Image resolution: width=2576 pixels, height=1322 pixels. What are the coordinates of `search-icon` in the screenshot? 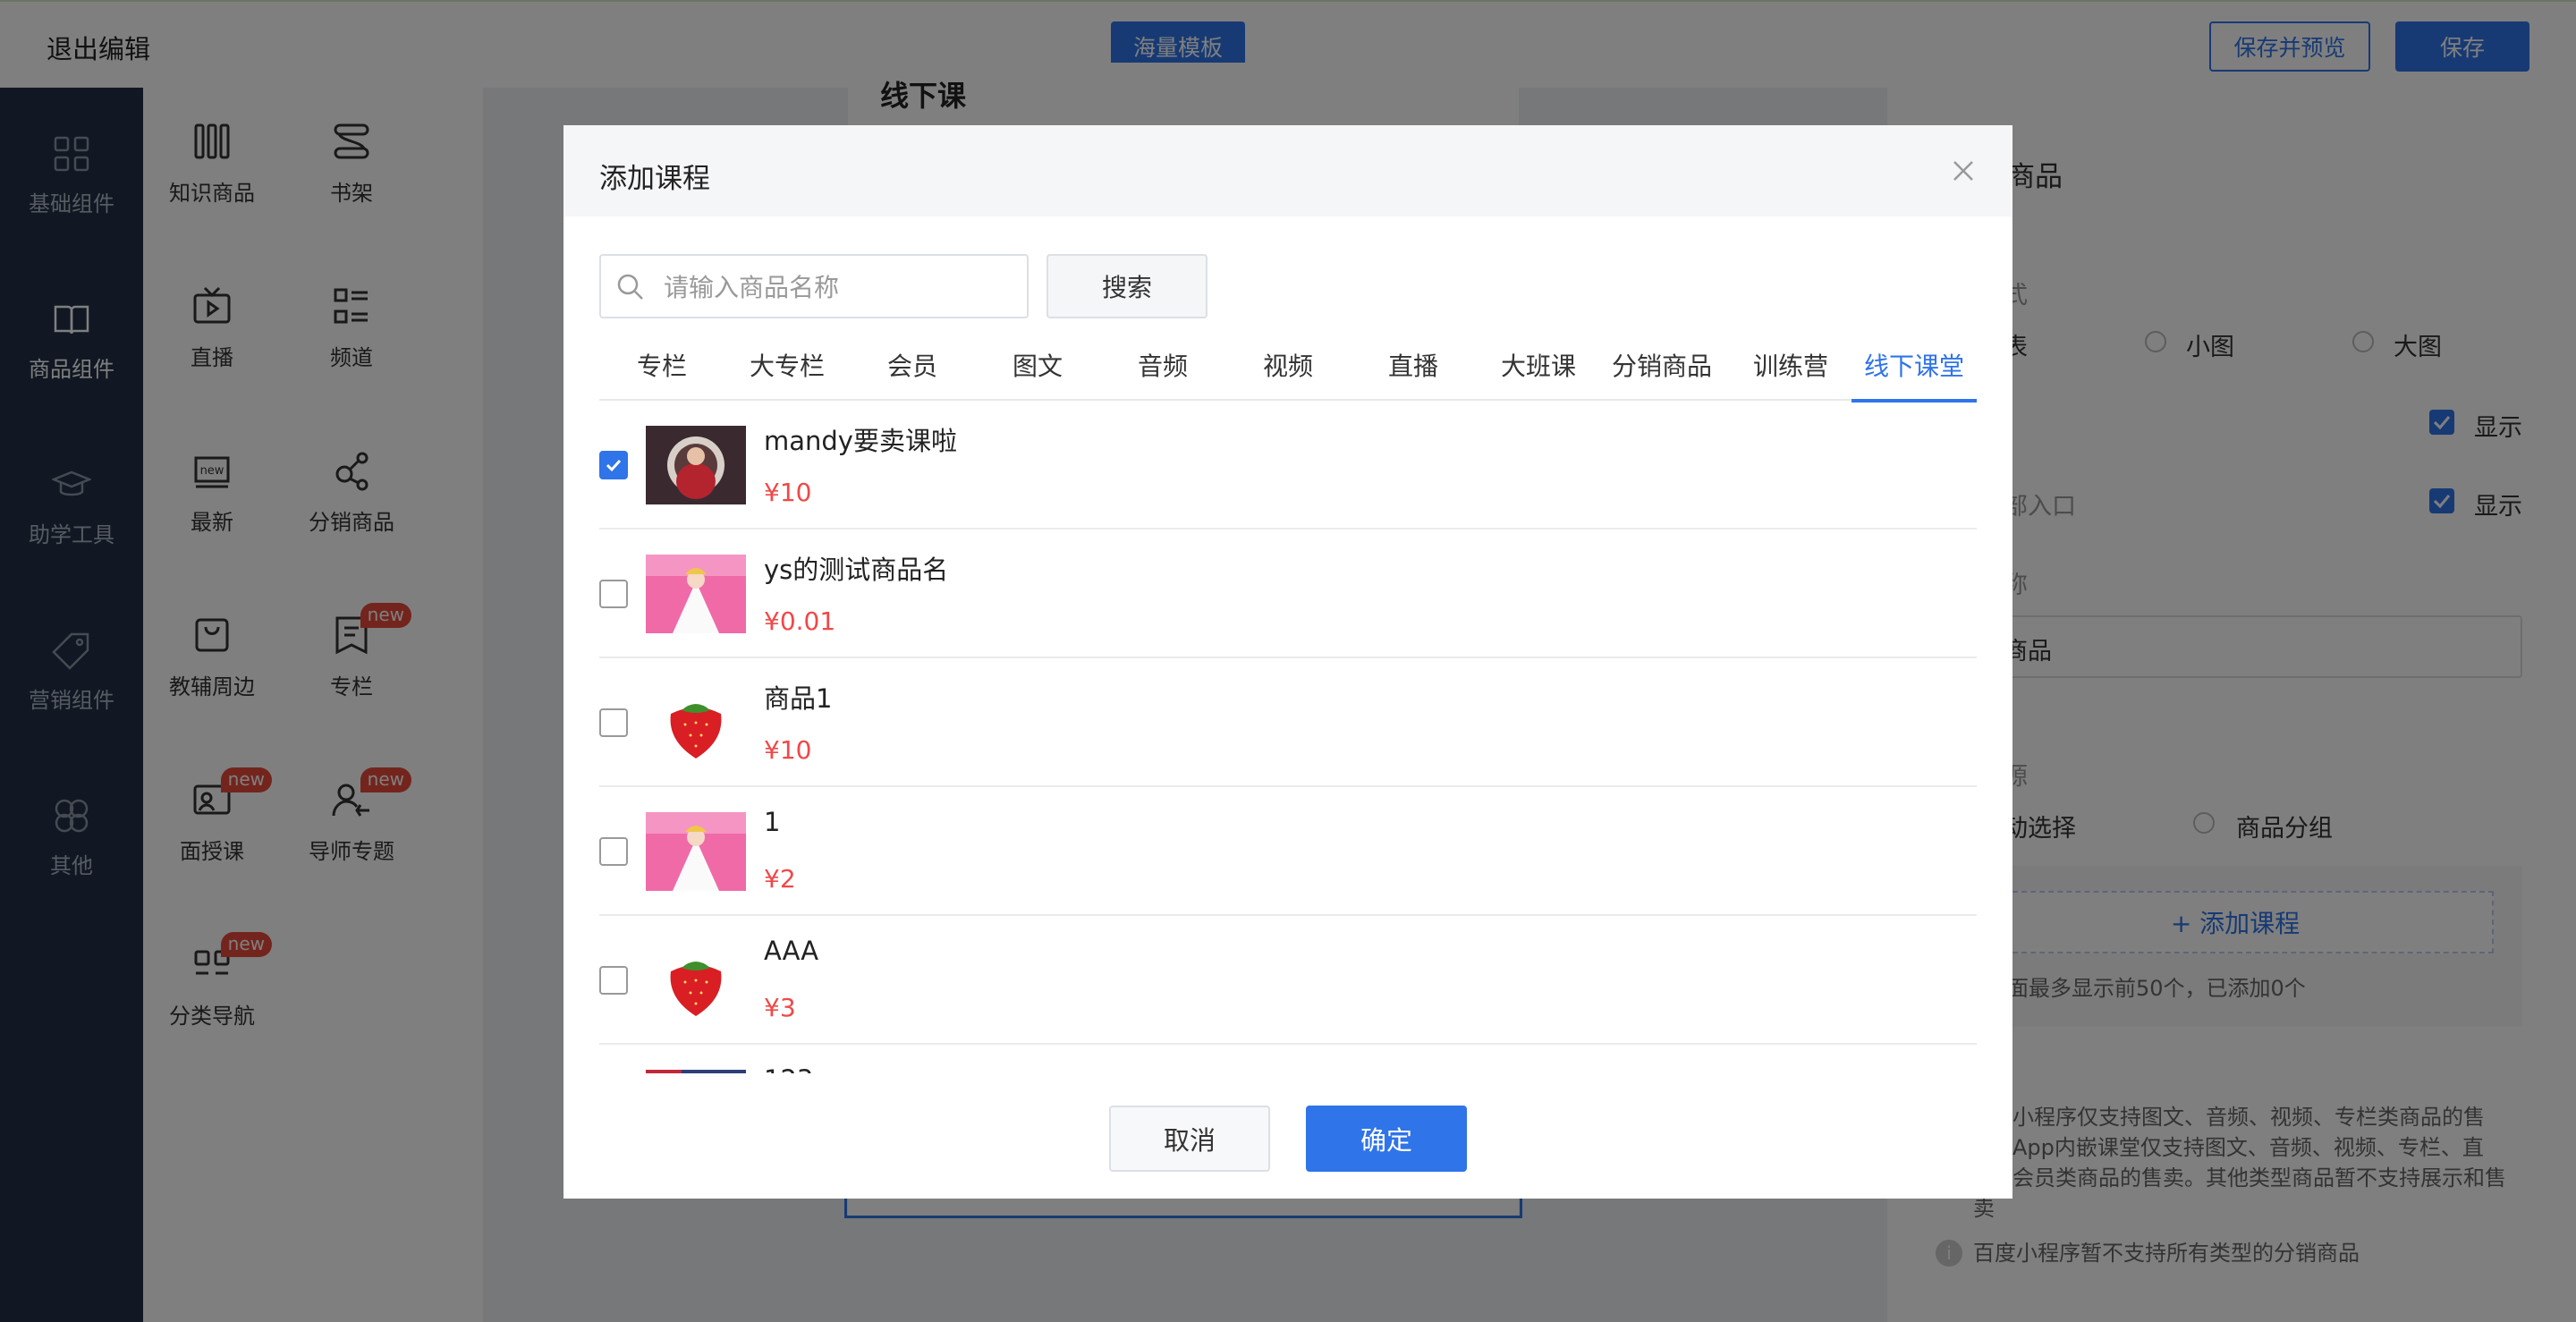 It's located at (630, 287).